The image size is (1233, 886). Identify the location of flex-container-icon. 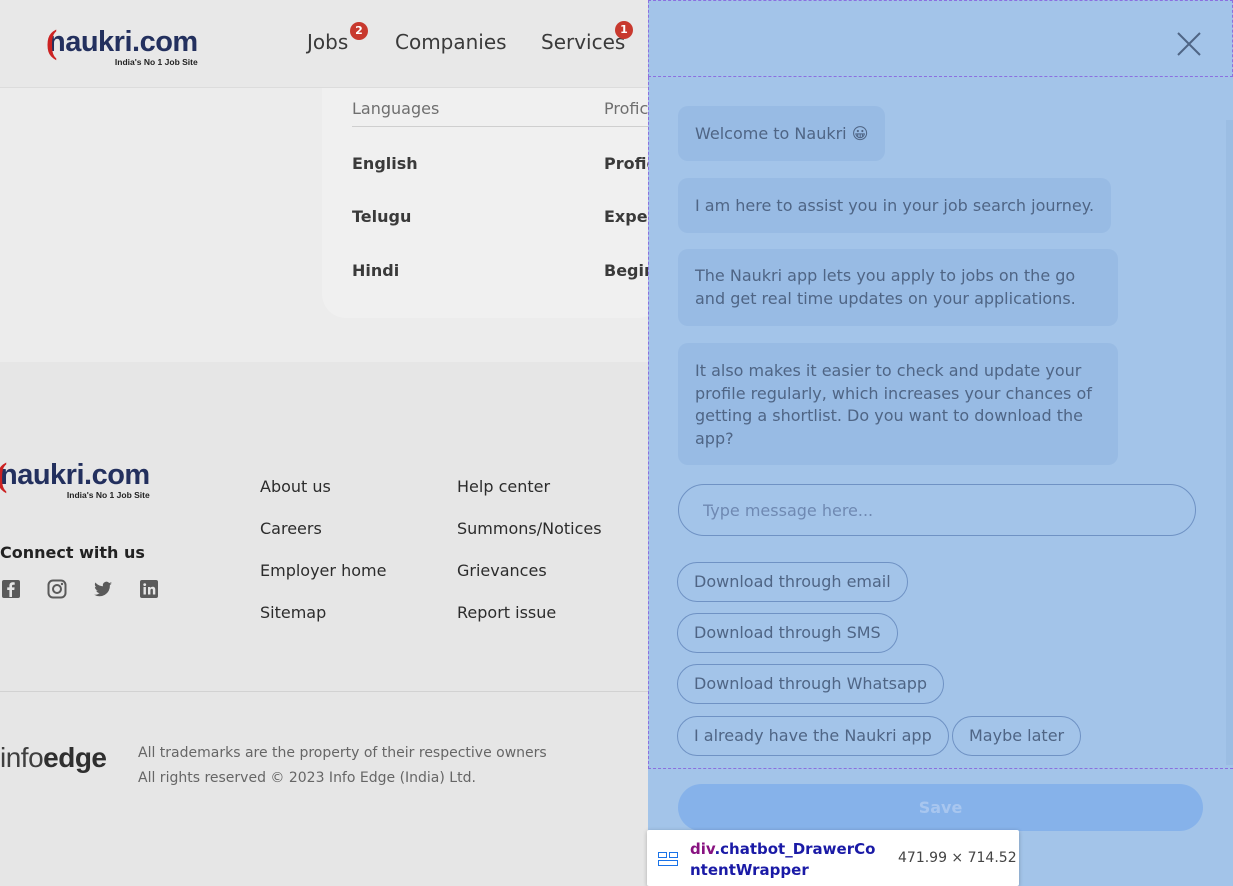
(668, 858).